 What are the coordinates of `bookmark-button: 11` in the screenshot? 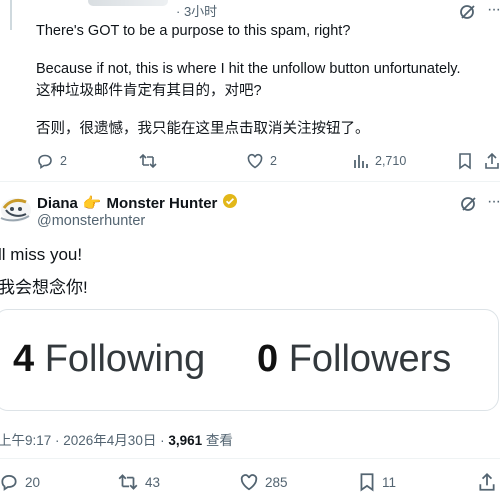 It's located at (377, 482).